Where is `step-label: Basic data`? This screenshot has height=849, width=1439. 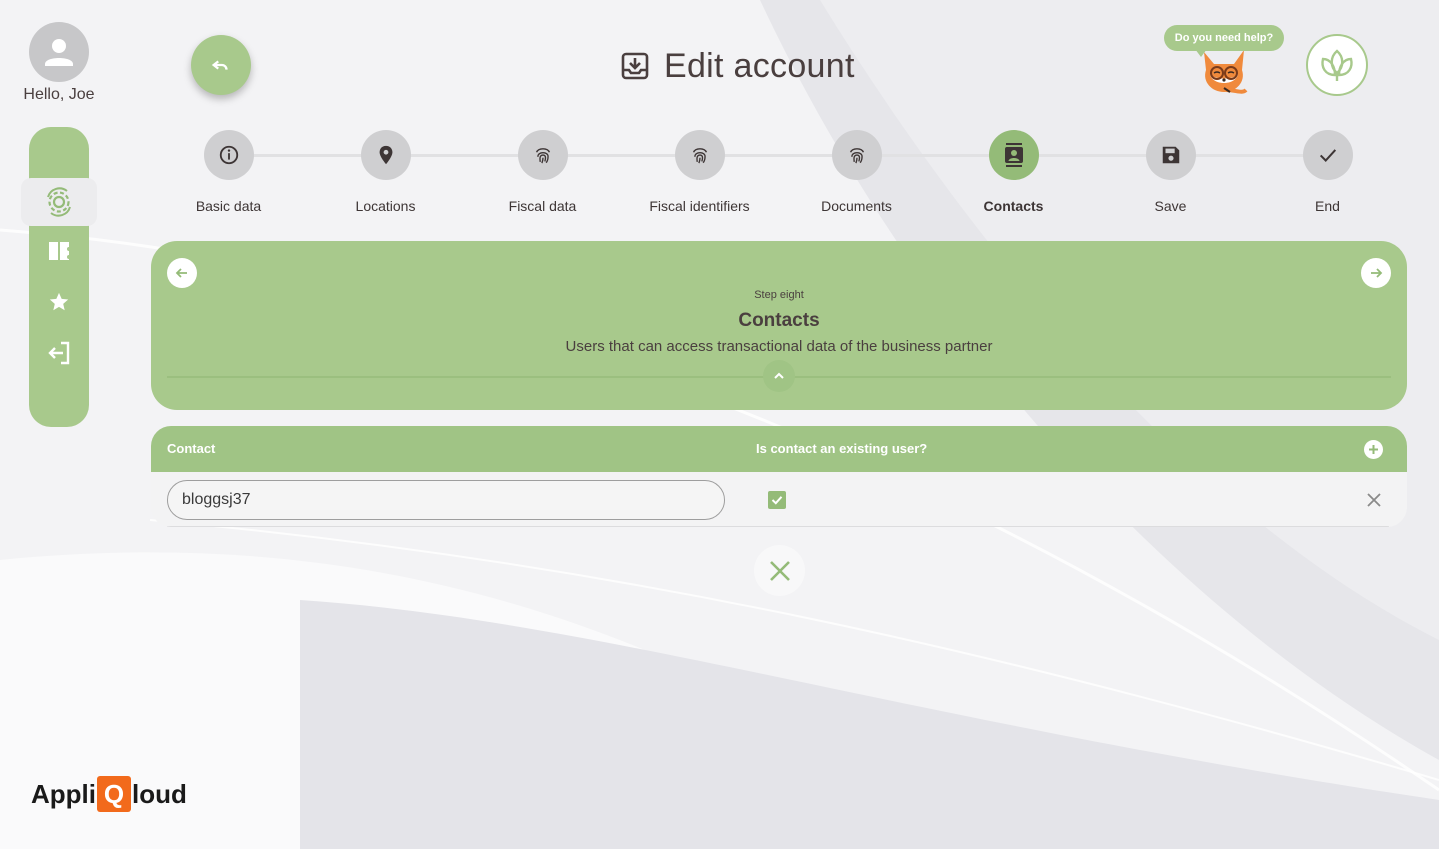
step-label: Basic data is located at coordinates (228, 206).